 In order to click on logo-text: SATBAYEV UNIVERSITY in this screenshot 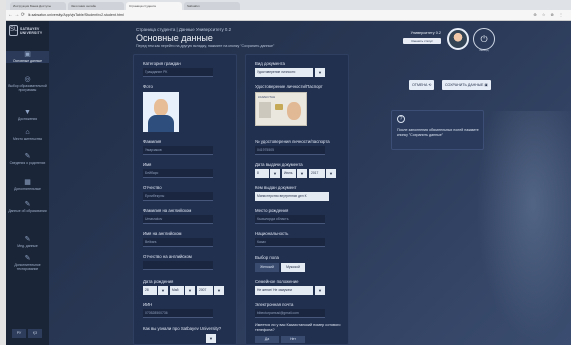, I will do `click(31, 31)`.